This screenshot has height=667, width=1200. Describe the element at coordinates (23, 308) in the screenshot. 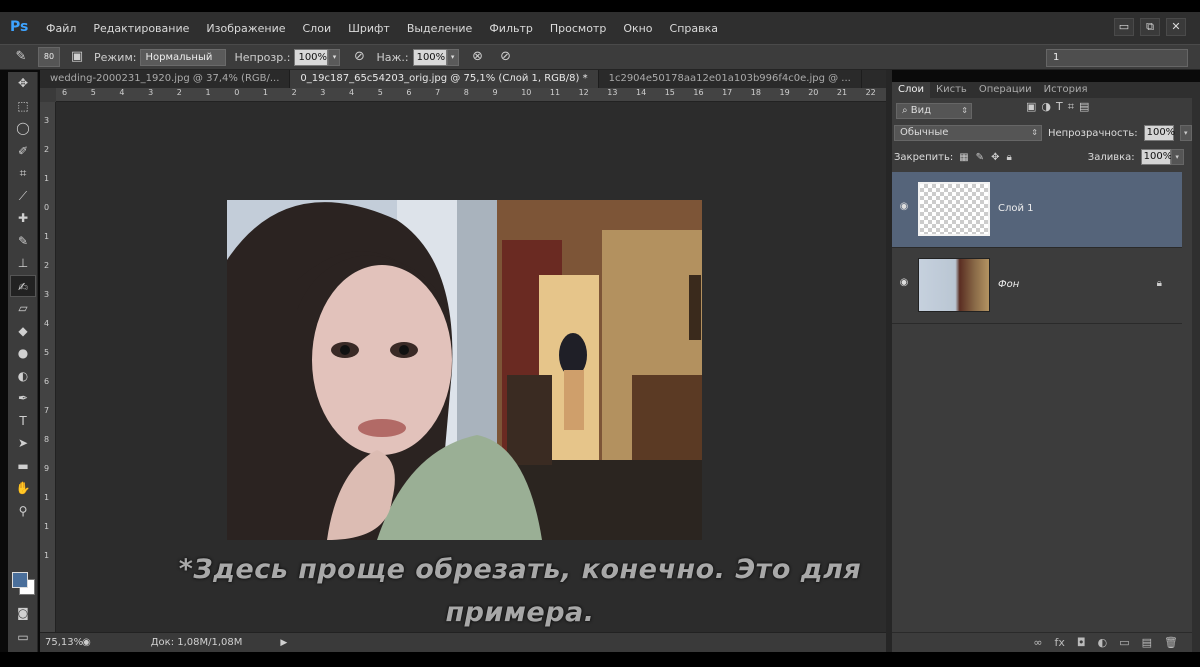

I see `eraser-tool-icon: ▱` at that location.